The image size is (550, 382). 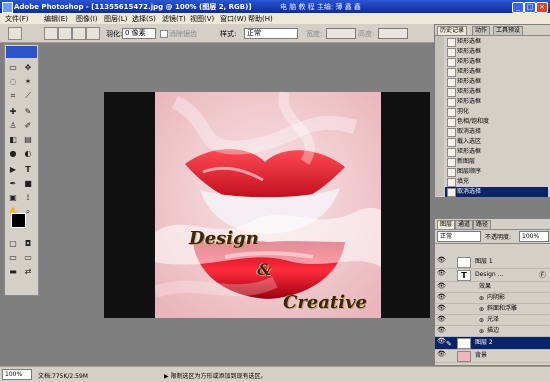 I want to click on quick-mask-mode-icon: ◘, so click(x=28, y=244).